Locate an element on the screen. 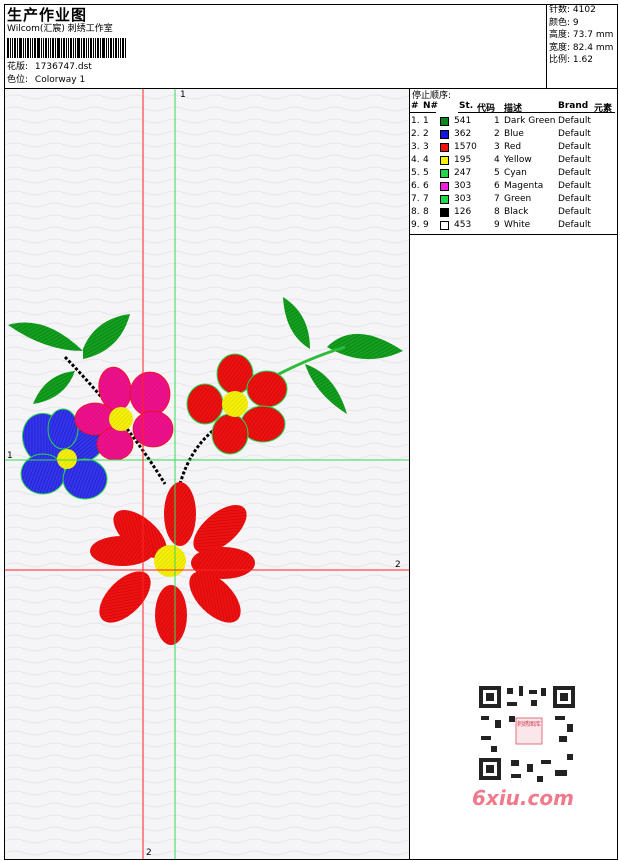 This screenshot has height=861, width=620. legend-row: 4. 4 195 4 Yellow Default is located at coordinates (513, 160).